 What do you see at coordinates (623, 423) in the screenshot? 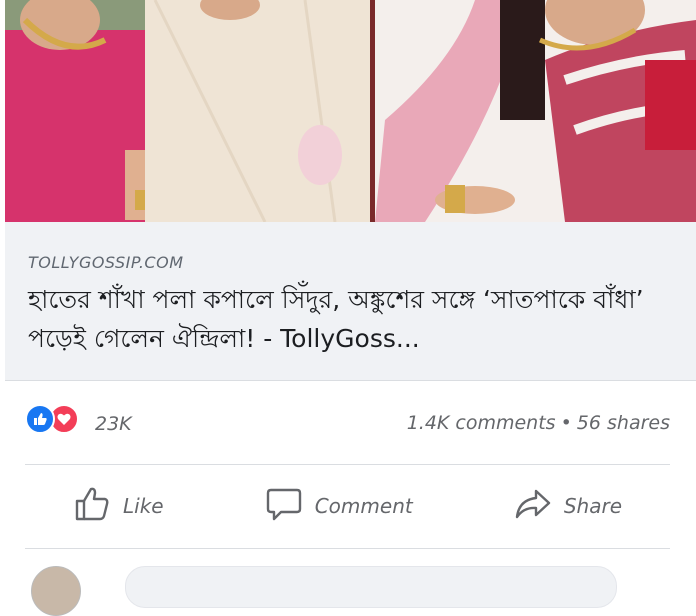
I see `shares-count: 56 shares` at bounding box center [623, 423].